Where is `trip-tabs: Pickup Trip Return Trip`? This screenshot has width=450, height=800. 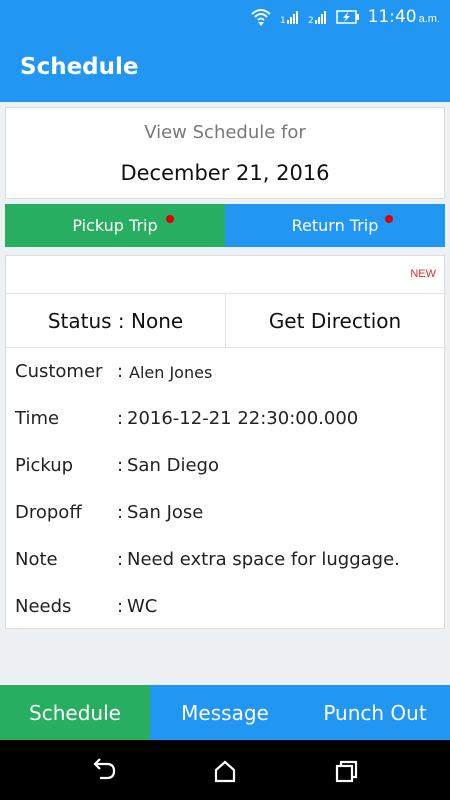 trip-tabs: Pickup Trip Return Trip is located at coordinates (225, 225).